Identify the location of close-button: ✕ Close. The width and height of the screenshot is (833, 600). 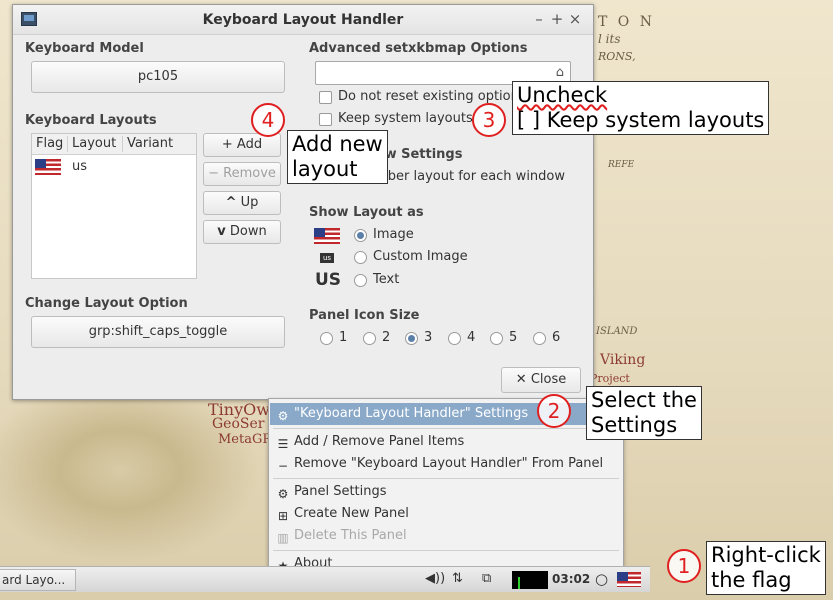
(541, 380).